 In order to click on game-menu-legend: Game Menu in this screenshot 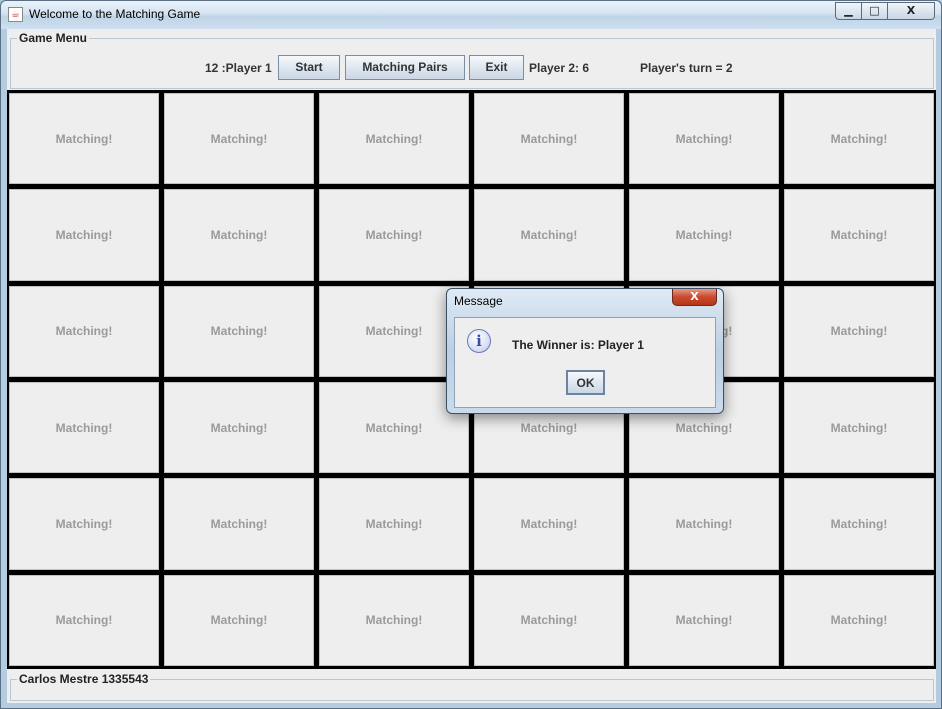, I will do `click(53, 38)`.